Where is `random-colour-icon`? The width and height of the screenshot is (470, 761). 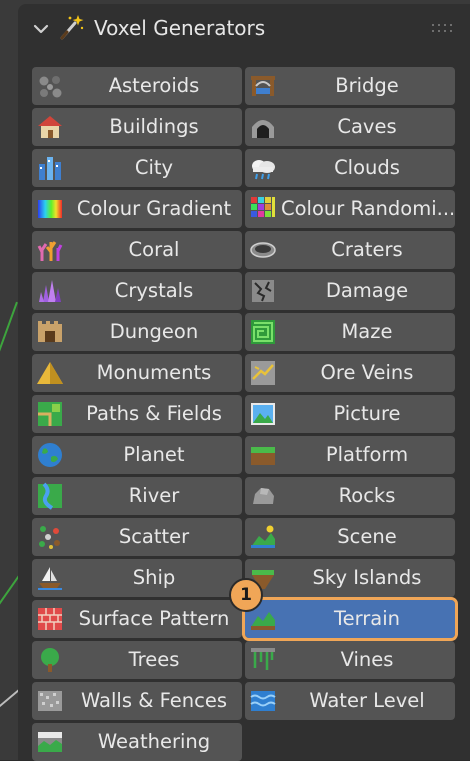
random-colour-icon is located at coordinates (263, 207).